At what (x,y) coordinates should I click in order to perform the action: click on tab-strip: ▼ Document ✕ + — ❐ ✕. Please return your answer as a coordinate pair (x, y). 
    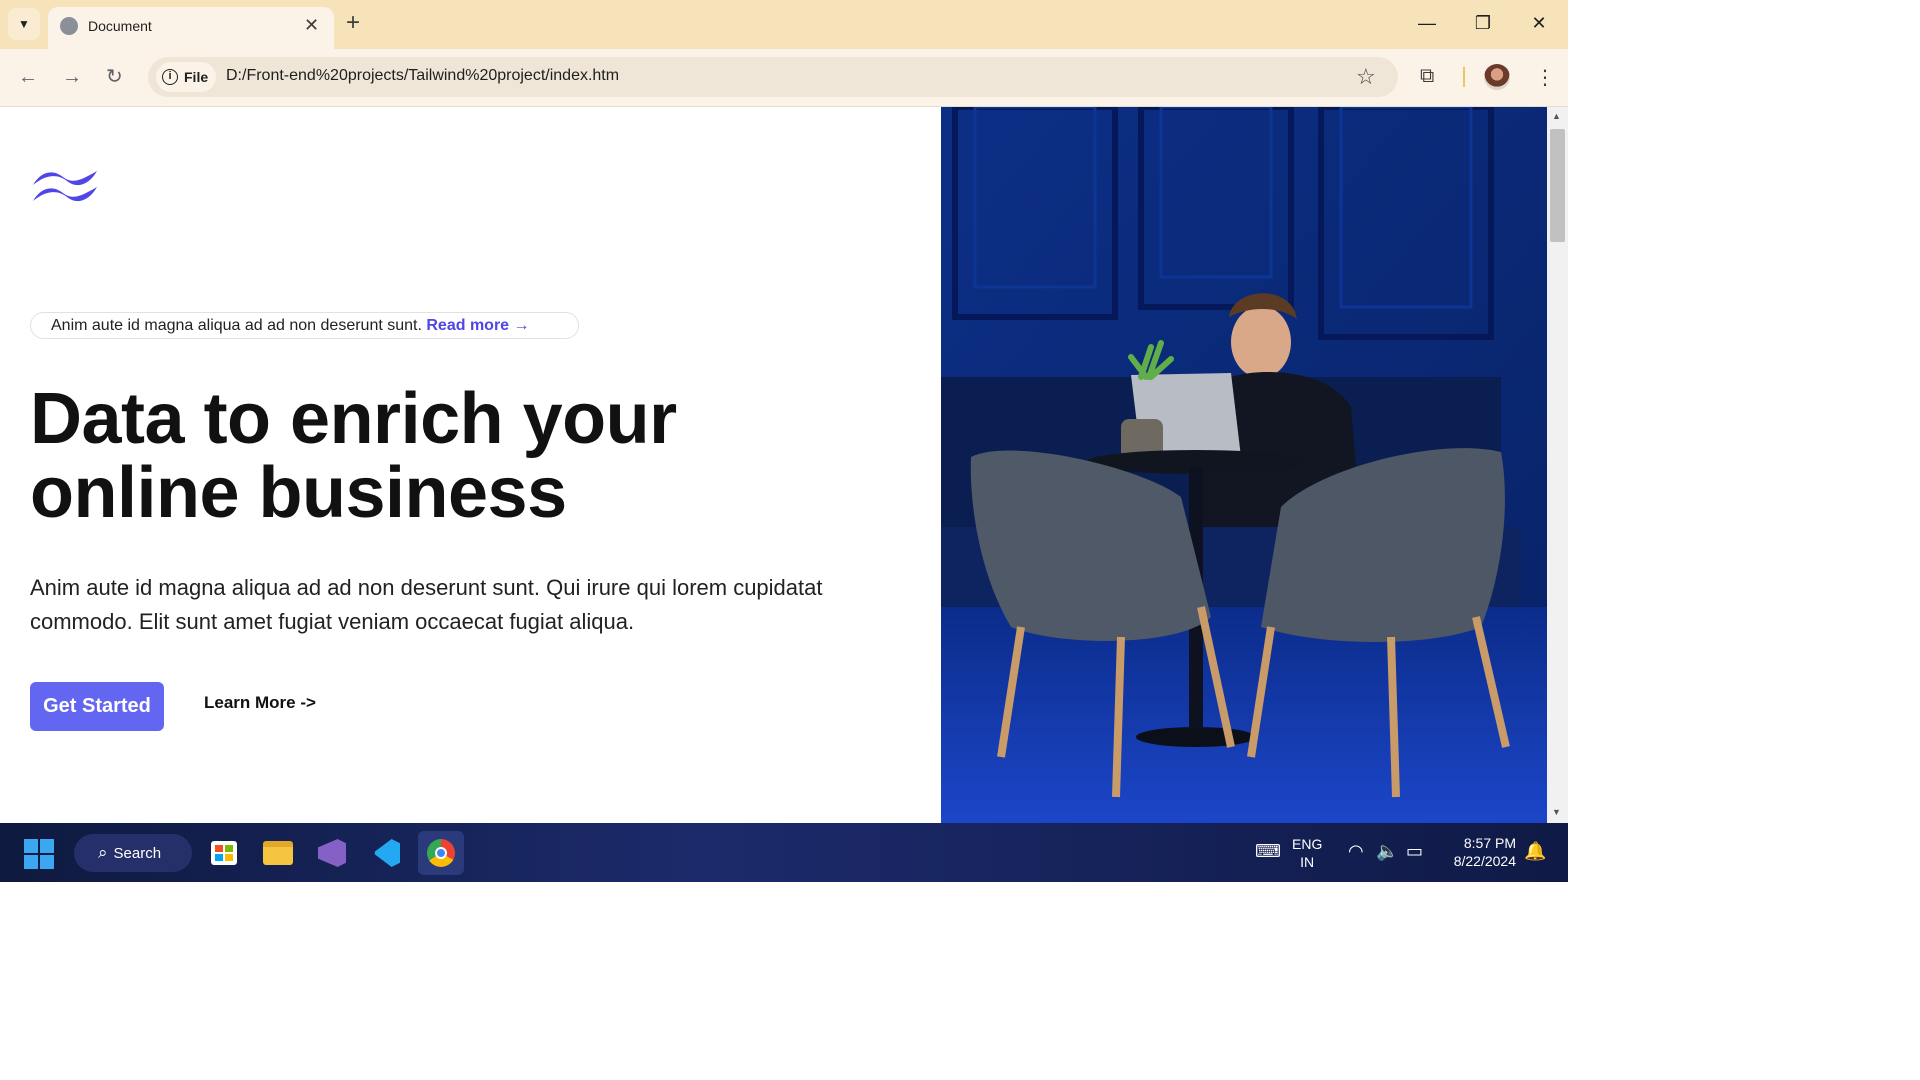
    Looking at the image, I should click on (784, 24).